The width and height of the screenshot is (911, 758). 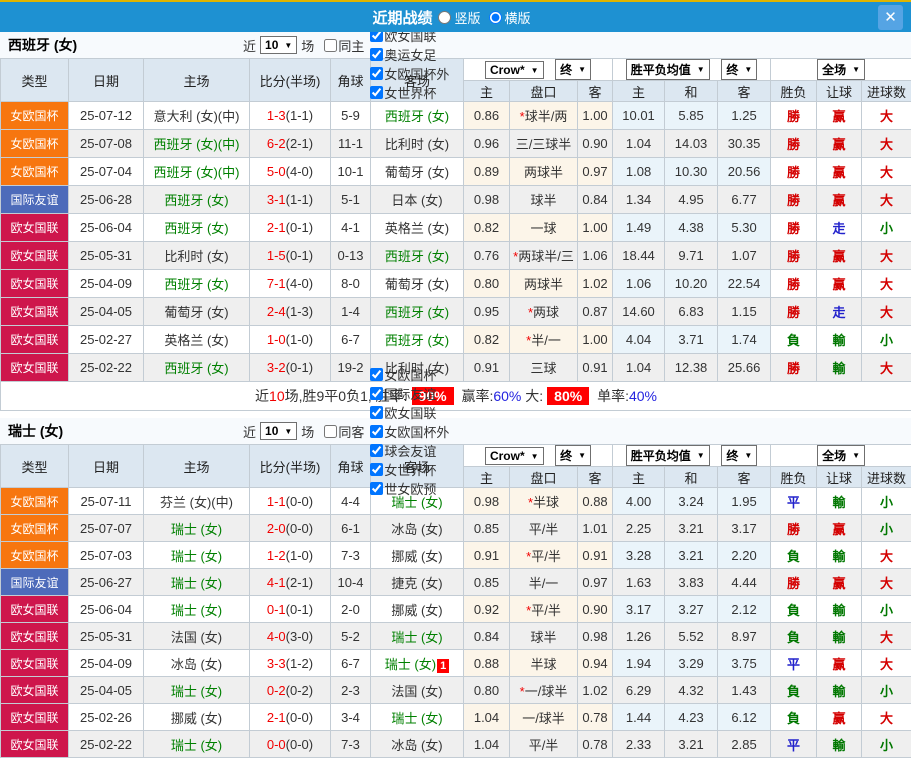 What do you see at coordinates (544, 256) in the screenshot?
I see `crow-handicap: *两球半/三` at bounding box center [544, 256].